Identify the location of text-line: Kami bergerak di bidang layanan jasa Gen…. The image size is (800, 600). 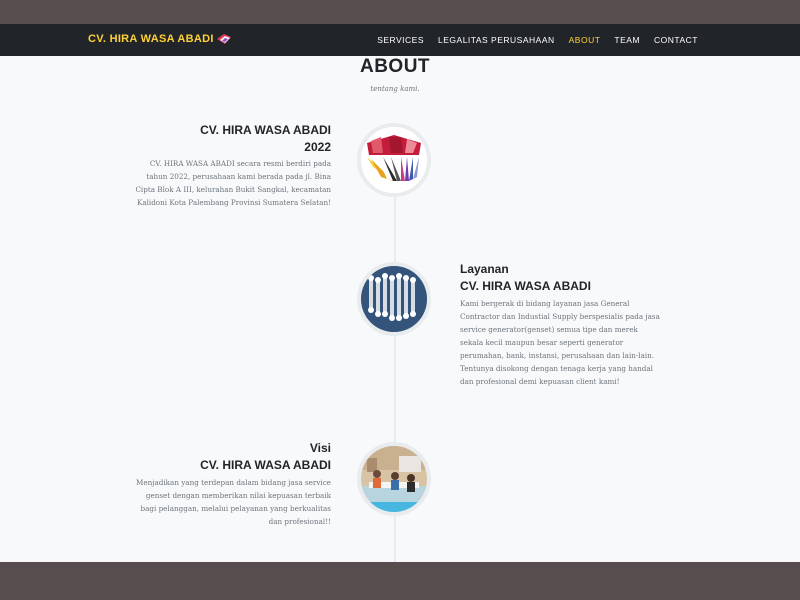
(545, 303).